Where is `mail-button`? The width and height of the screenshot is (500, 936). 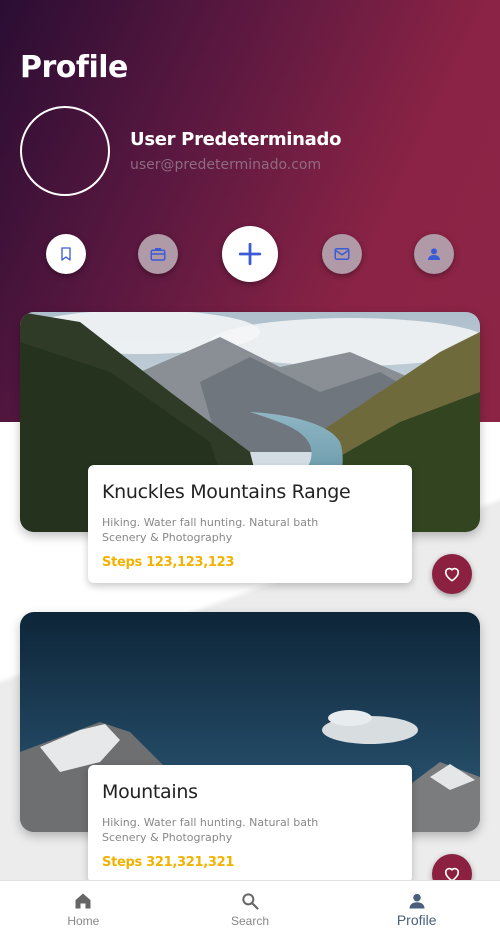 mail-button is located at coordinates (342, 254).